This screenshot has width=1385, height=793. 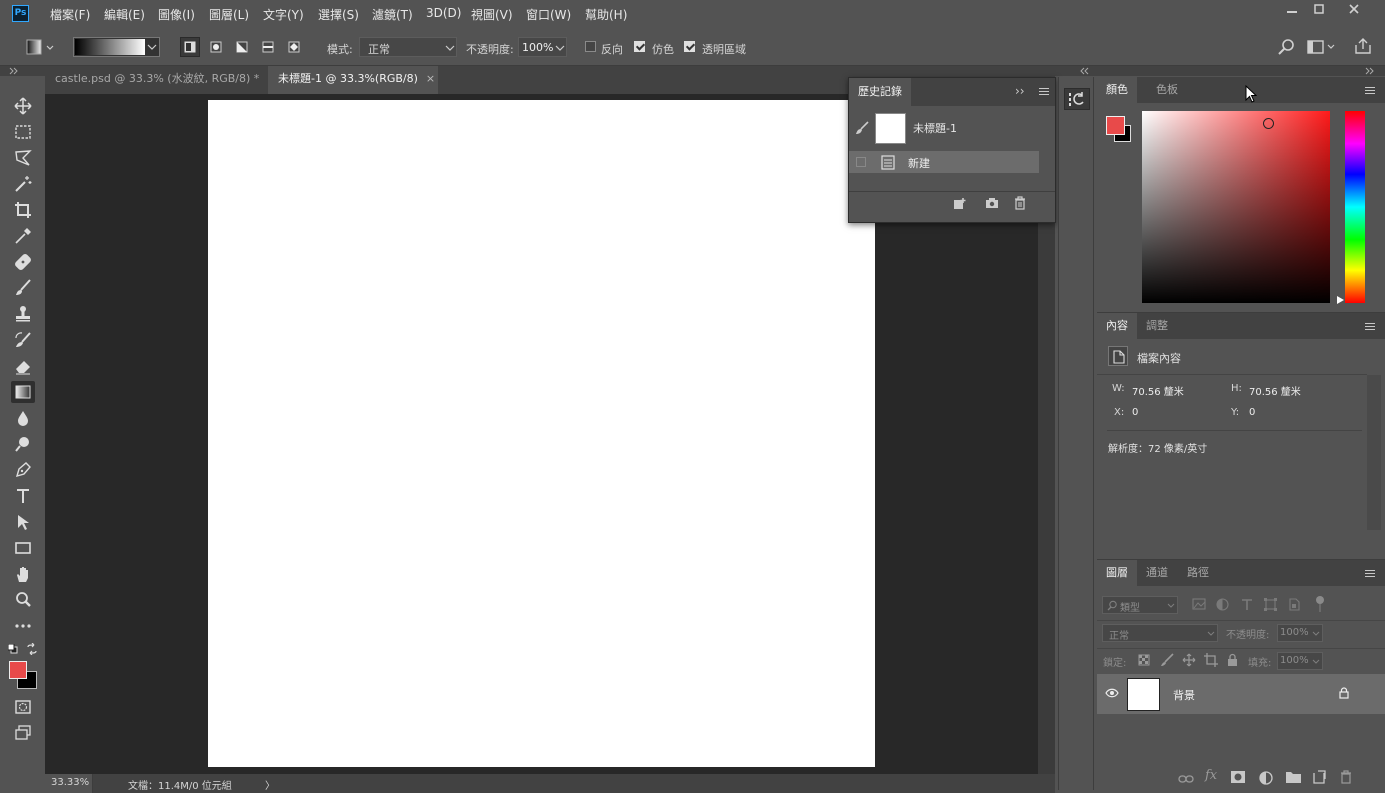 What do you see at coordinates (23, 392) in the screenshot?
I see `gradient-tool` at bounding box center [23, 392].